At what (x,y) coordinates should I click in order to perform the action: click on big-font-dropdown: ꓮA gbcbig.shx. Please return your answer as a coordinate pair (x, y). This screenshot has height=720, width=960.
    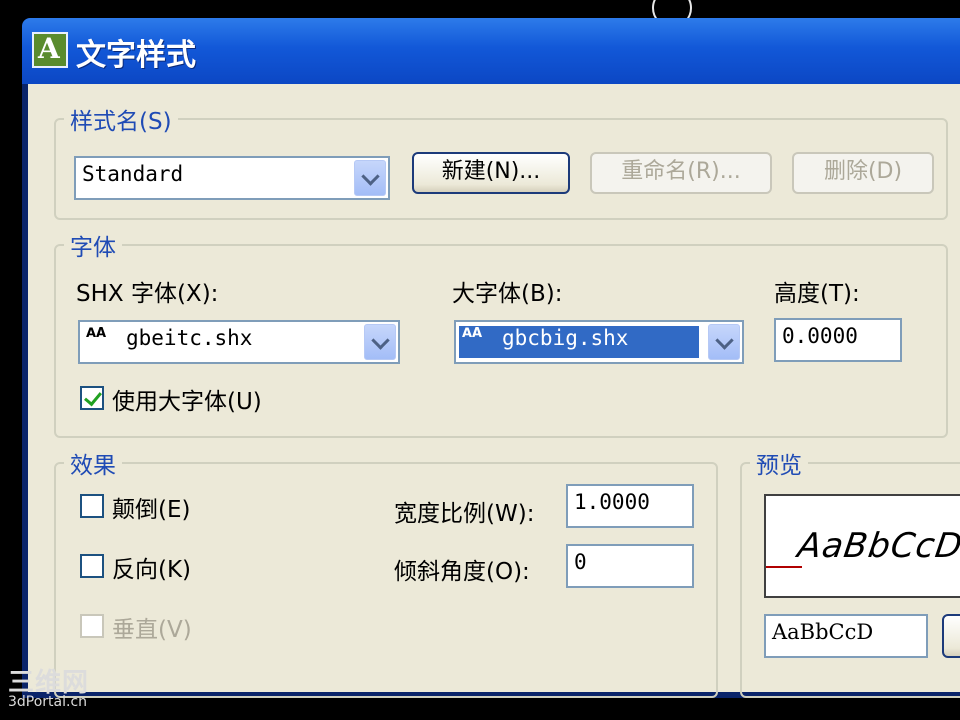
    Looking at the image, I should click on (599, 342).